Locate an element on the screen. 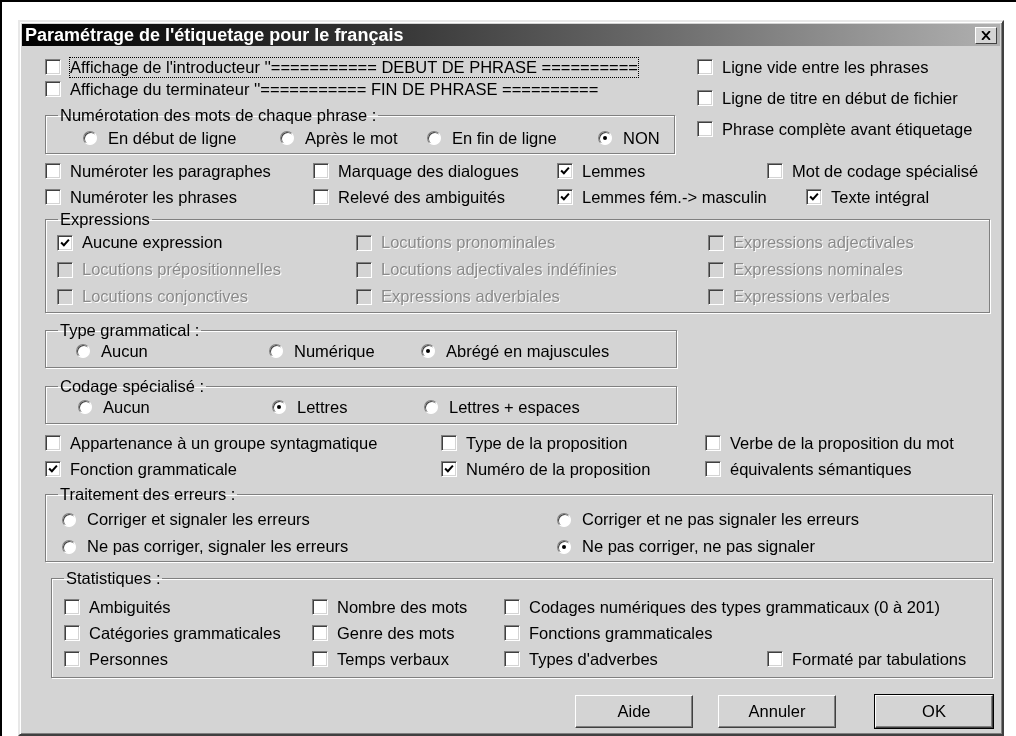 The image size is (1016, 736). checkbox-label: Expressions adverbiales is located at coordinates (470, 296).